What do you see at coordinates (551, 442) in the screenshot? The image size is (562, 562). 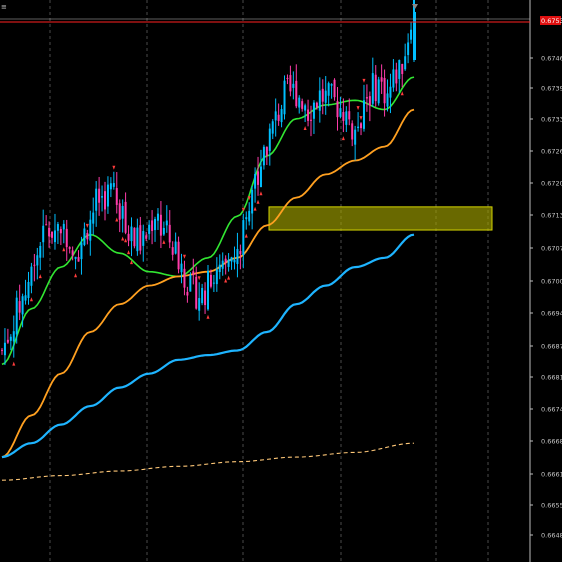 I see `y-tick-label: 0.66680` at bounding box center [551, 442].